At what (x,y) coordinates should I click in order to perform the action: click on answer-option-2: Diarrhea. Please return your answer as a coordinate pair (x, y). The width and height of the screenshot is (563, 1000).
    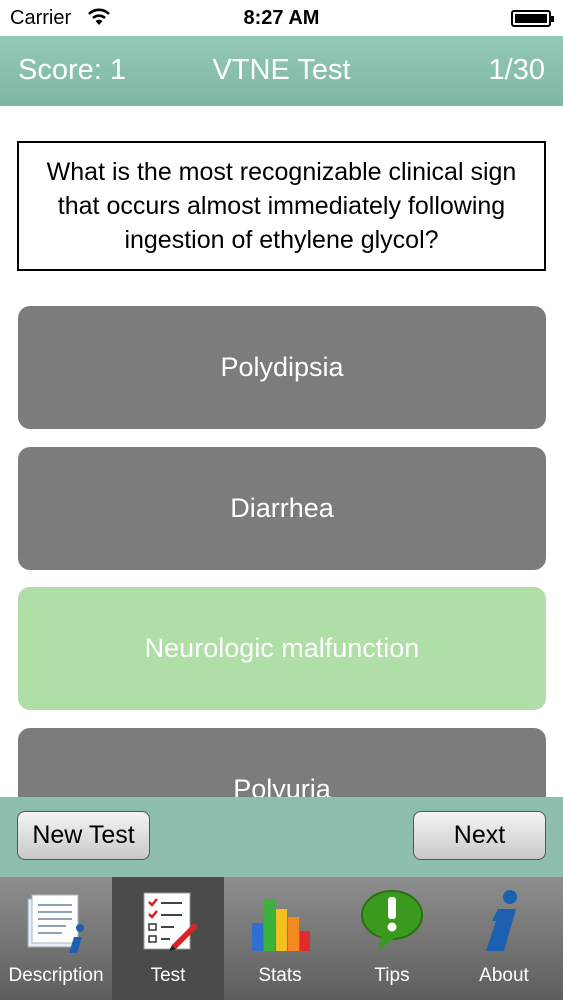
    Looking at the image, I should click on (282, 508).